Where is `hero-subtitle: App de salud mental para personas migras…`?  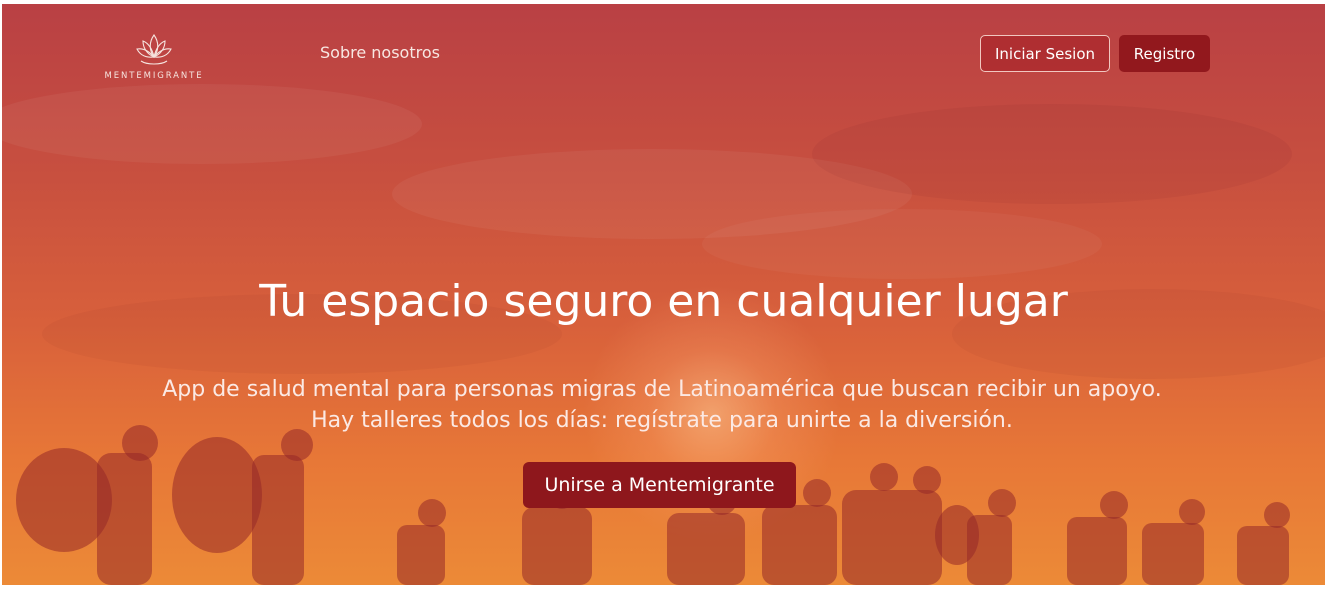
hero-subtitle: App de salud mental para personas migras… is located at coordinates (662, 405).